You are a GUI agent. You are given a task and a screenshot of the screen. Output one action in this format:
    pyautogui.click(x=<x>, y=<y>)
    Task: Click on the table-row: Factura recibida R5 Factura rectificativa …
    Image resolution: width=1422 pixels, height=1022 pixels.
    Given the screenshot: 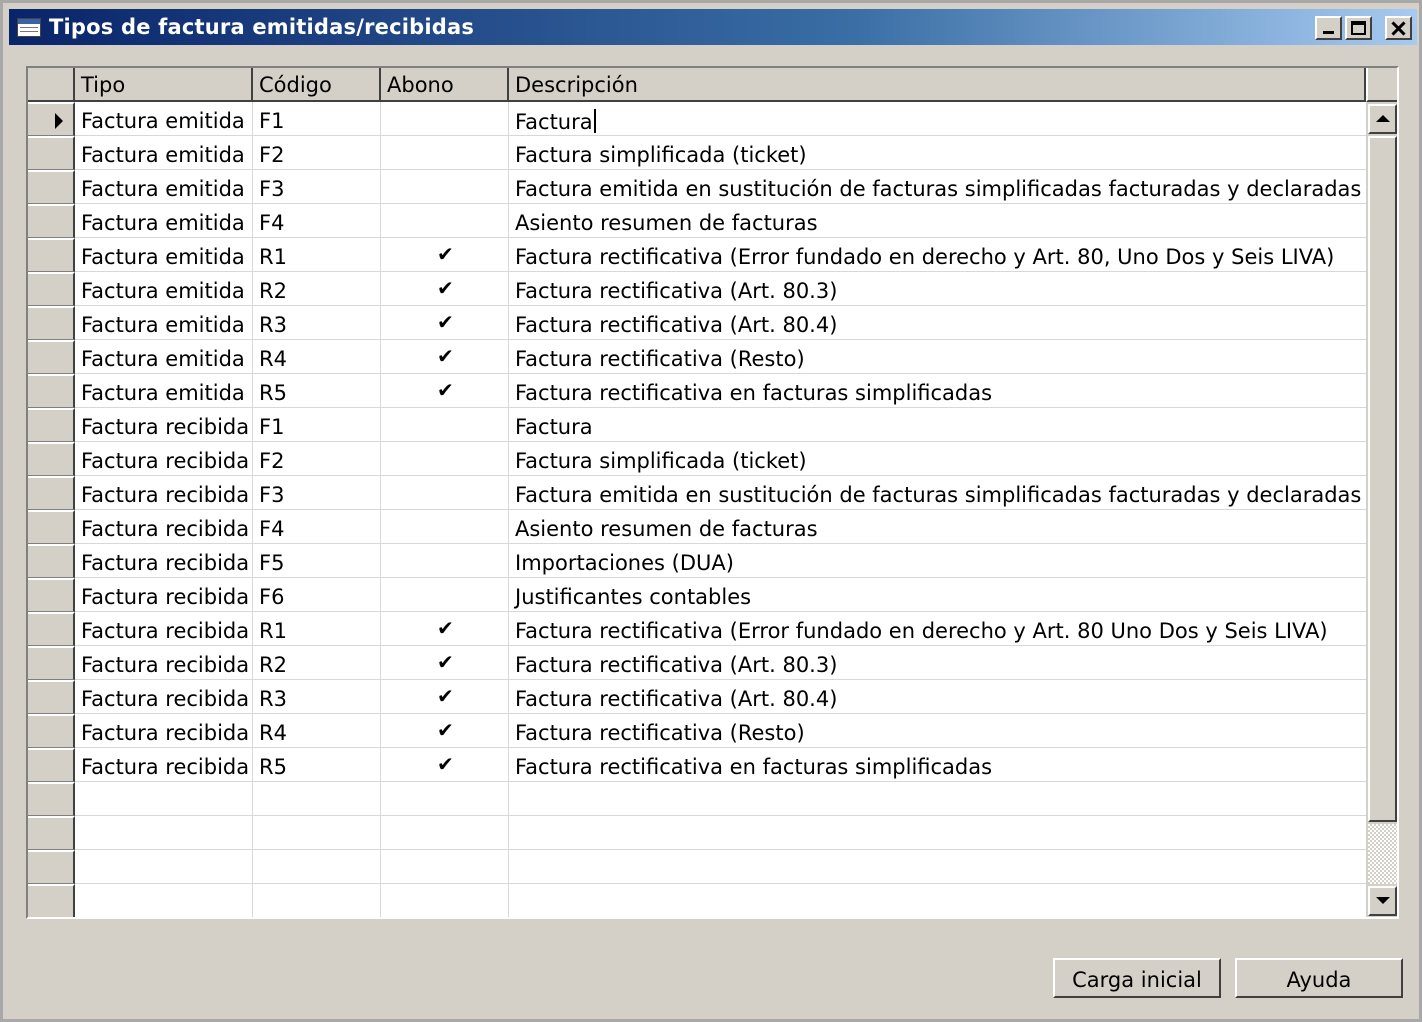 What is the action you would take?
    pyautogui.click(x=720, y=765)
    